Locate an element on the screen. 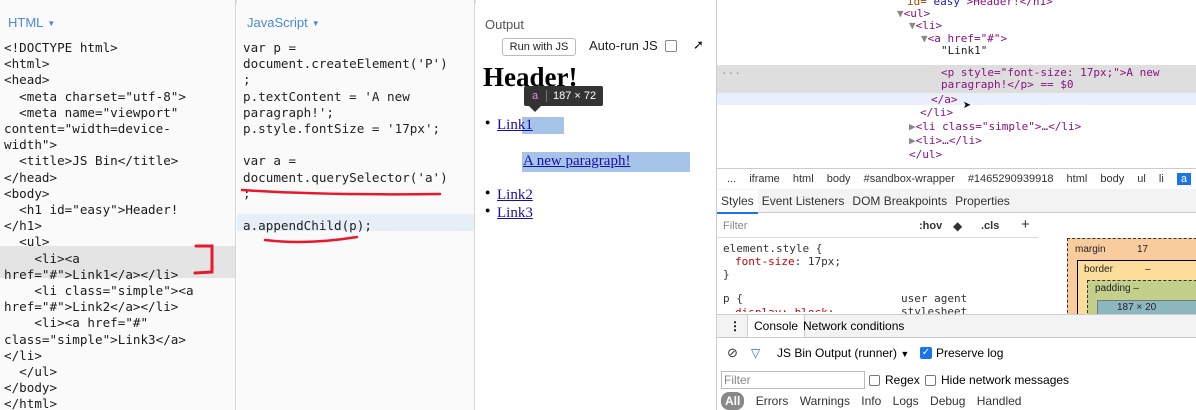 This screenshot has height=410, width=1196. tree-ul-close: </ul> is located at coordinates (925, 155).